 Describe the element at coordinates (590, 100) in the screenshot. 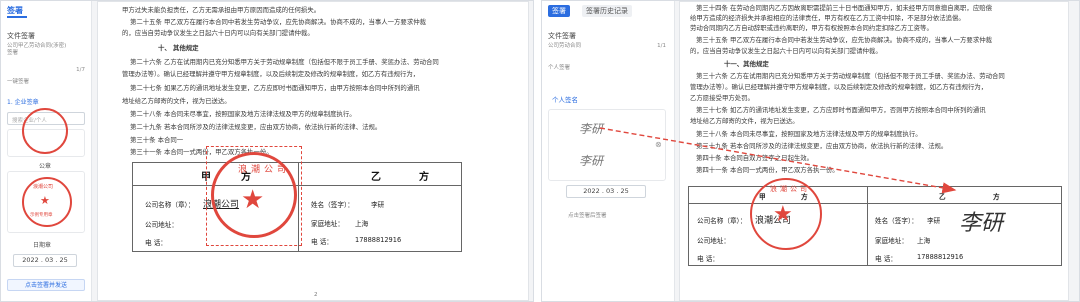

I see `personal-signature-tab: 个人签名` at that location.